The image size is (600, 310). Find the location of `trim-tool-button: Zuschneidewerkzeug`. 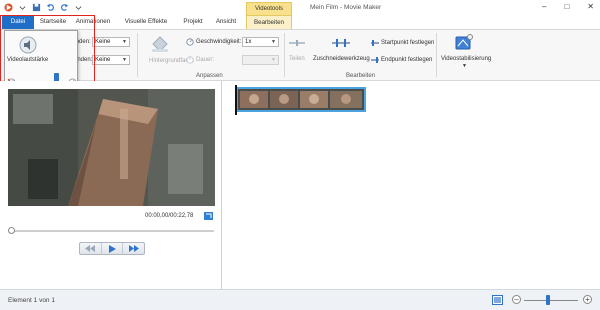

trim-tool-button: Zuschneidewerkzeug is located at coordinates (341, 59).